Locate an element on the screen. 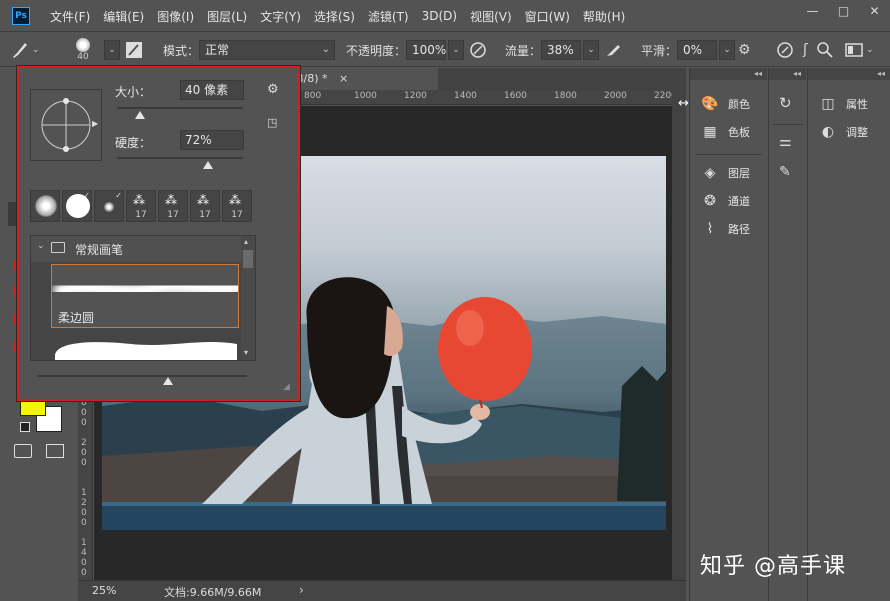  menu-filter: 滤镜(T) is located at coordinates (388, 16).